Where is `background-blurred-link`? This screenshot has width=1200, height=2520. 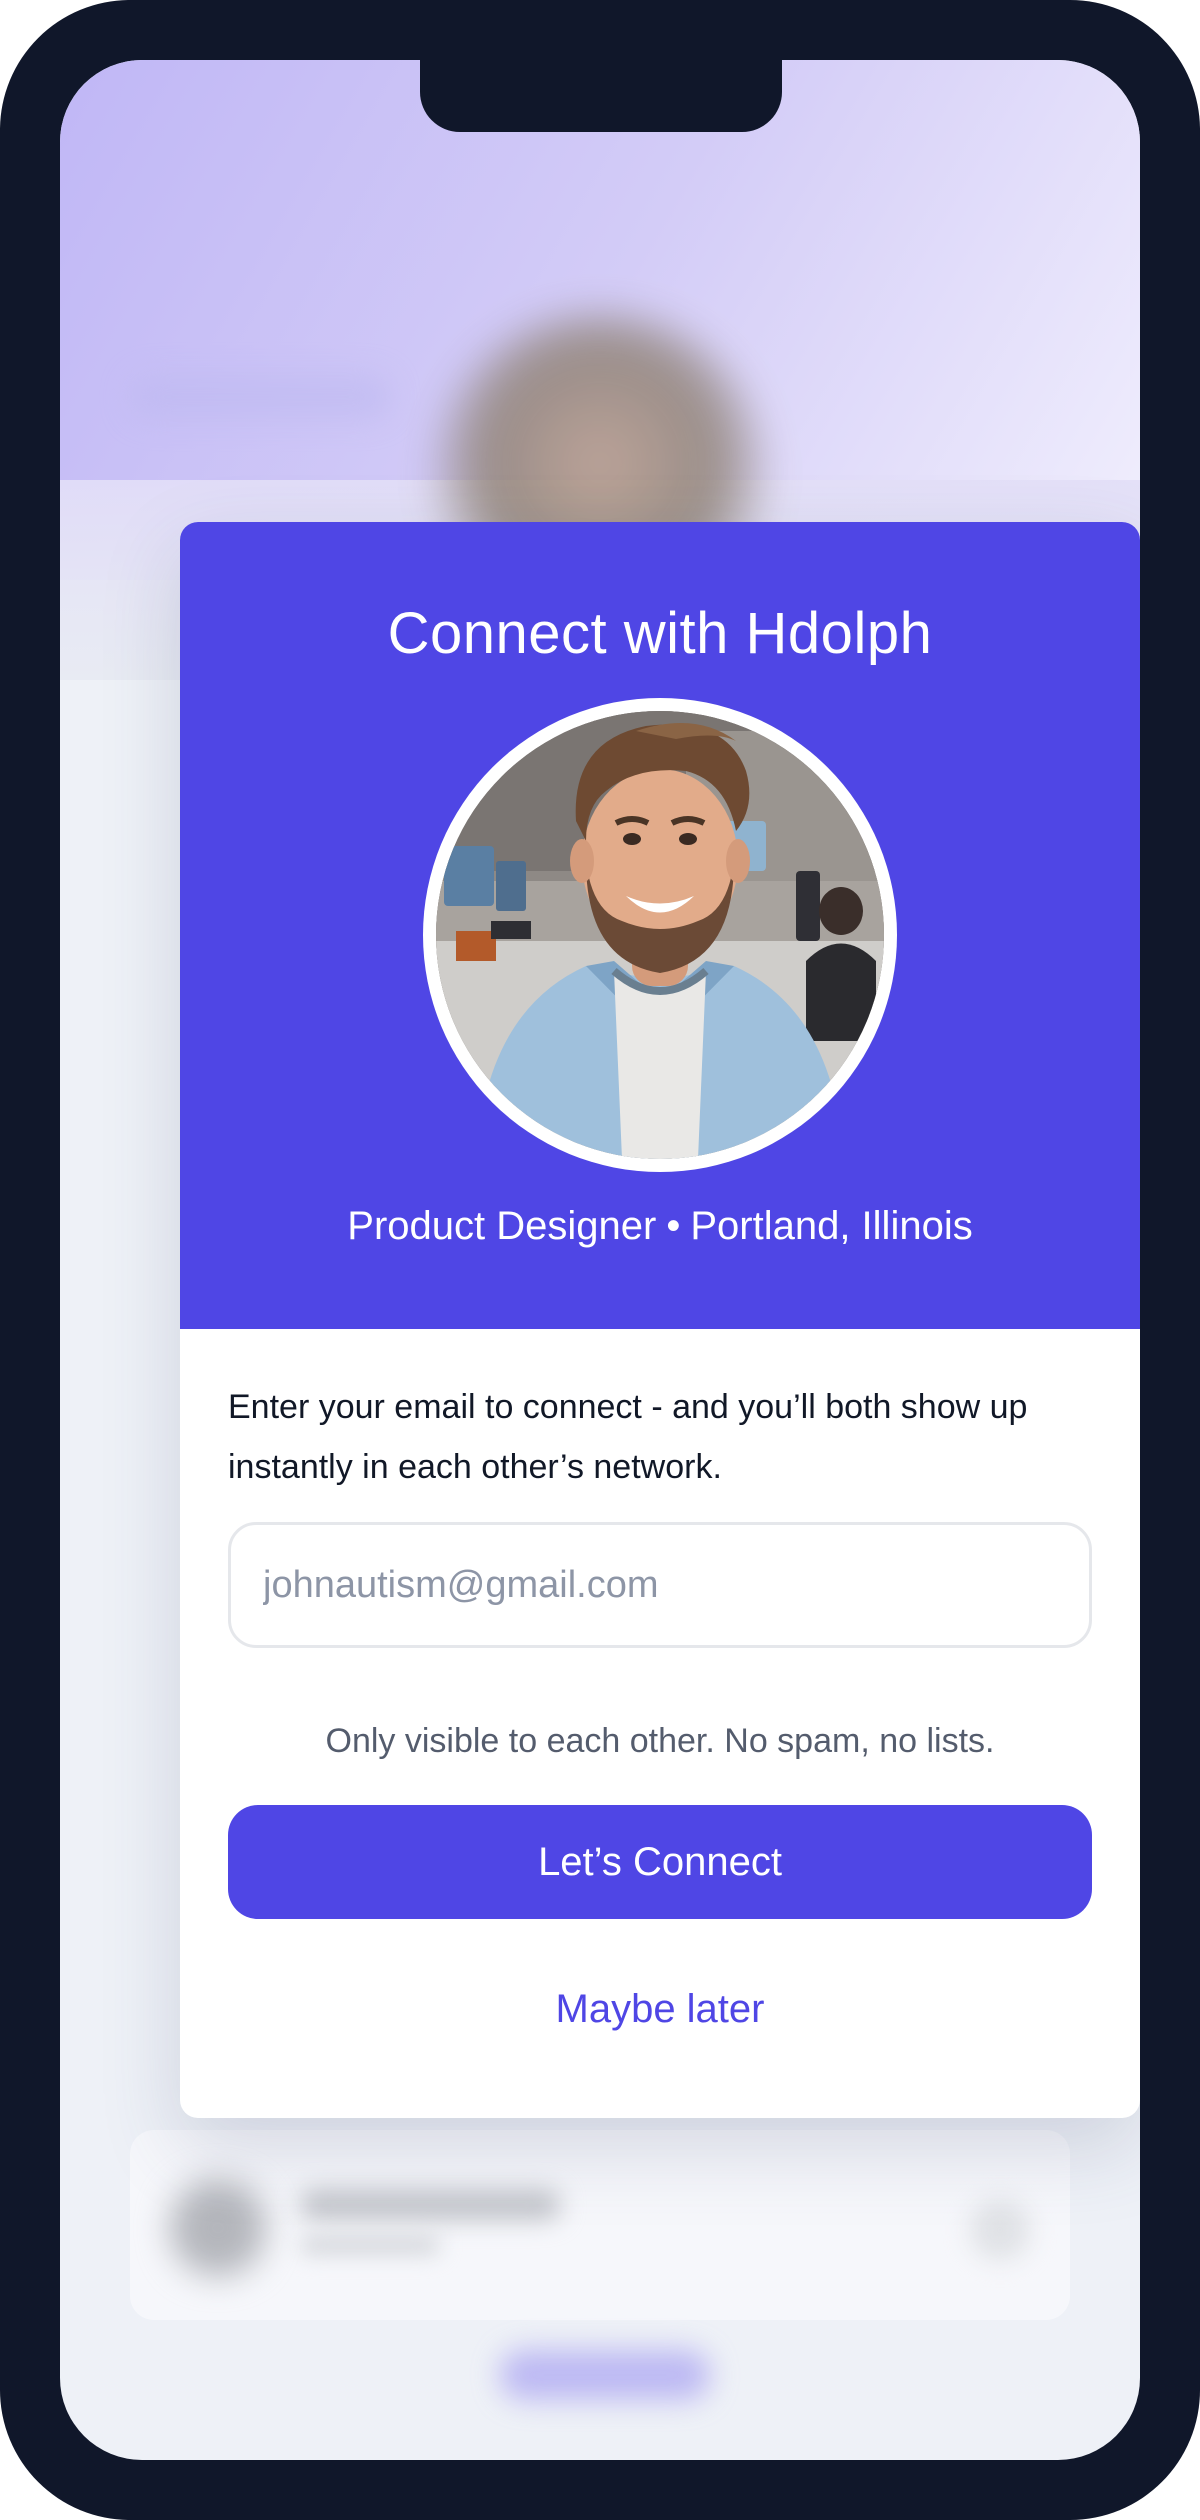
background-blurred-link is located at coordinates (605, 2375).